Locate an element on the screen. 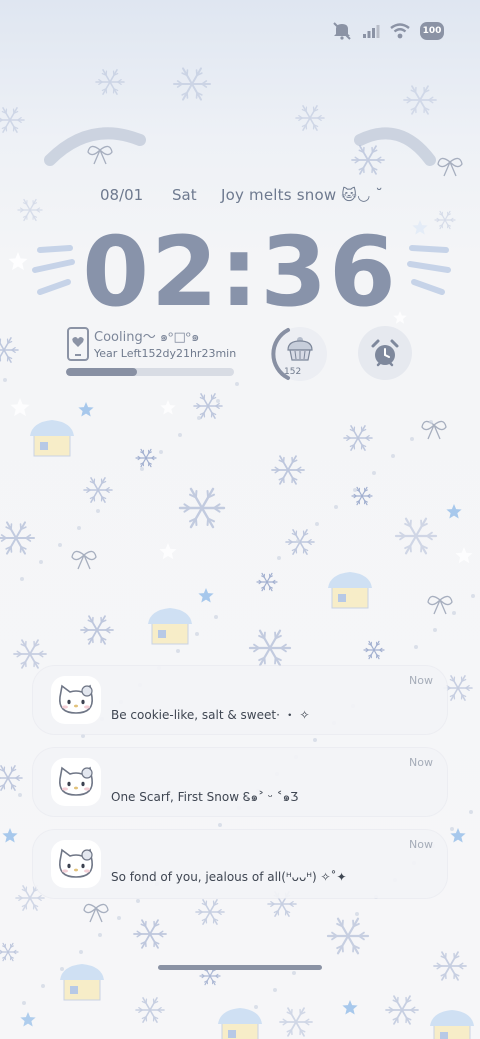 Image resolution: width=480 pixels, height=1039 pixels. alarm-button is located at coordinates (385, 353).